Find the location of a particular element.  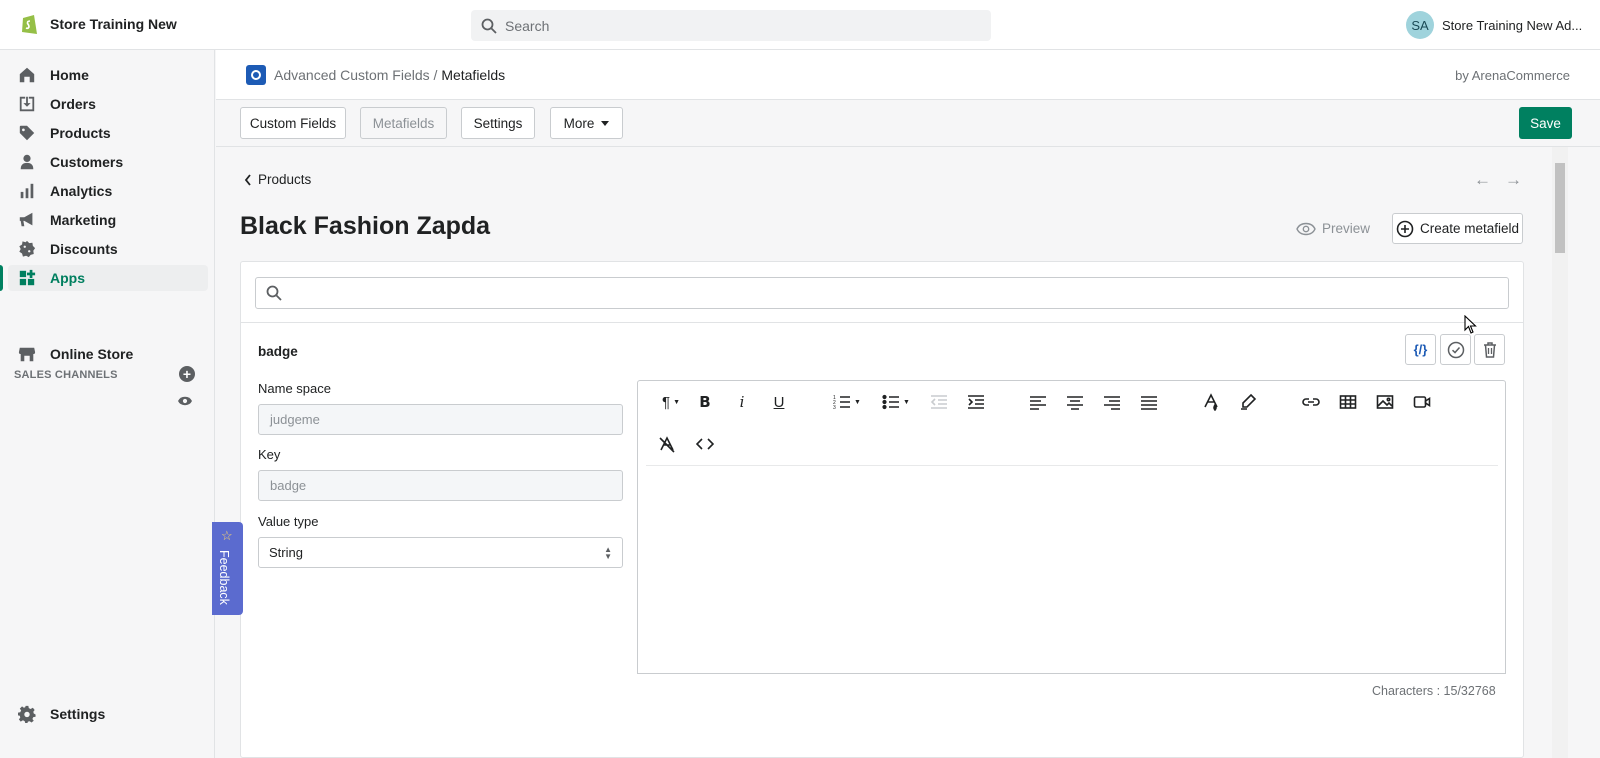

more-dropdown: More is located at coordinates (586, 123).